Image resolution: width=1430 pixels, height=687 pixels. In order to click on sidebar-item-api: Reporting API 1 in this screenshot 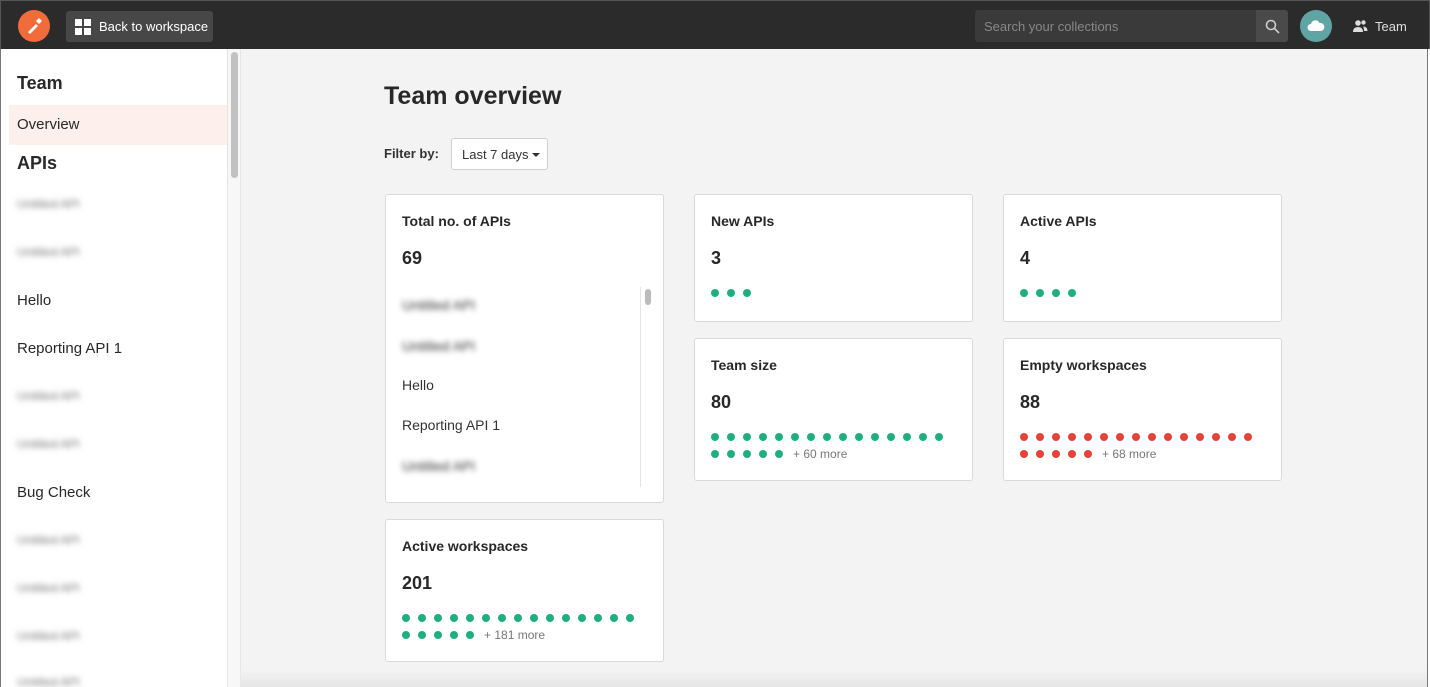, I will do `click(69, 348)`.